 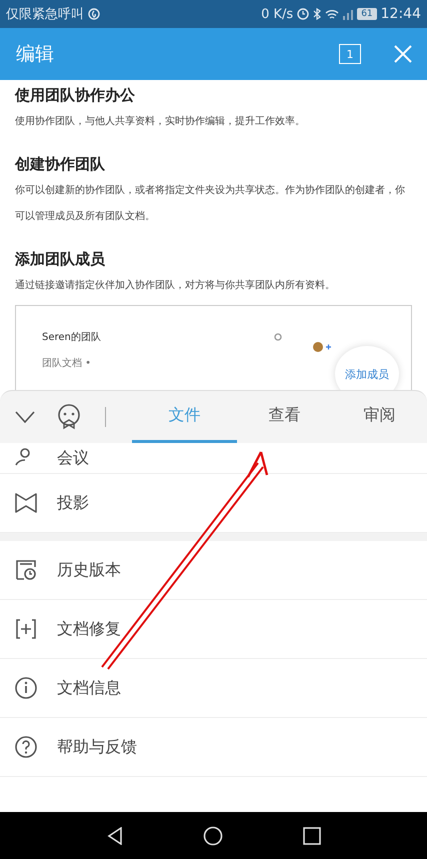 I want to click on plus-frame-icon, so click(x=26, y=629).